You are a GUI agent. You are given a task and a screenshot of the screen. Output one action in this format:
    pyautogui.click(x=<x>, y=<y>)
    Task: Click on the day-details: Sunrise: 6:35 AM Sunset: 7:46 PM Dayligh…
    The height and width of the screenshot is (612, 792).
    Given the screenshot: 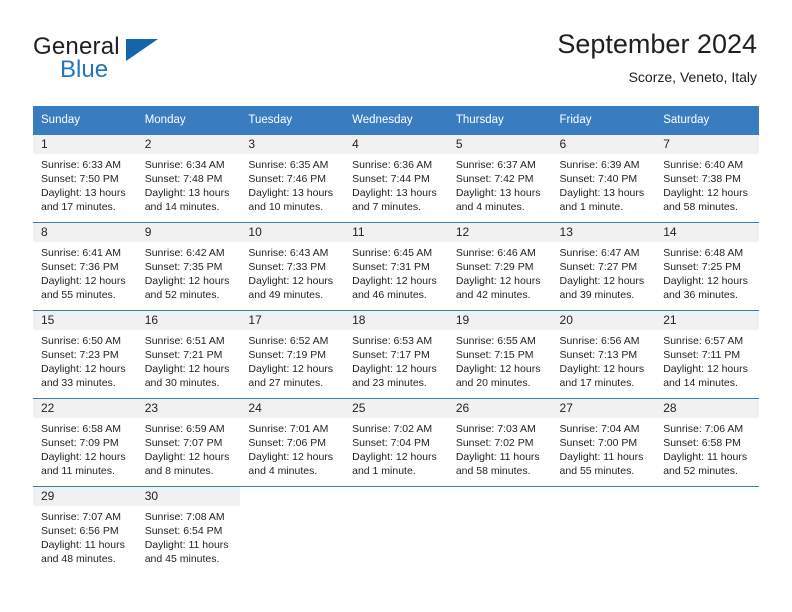 What is the action you would take?
    pyautogui.click(x=292, y=184)
    